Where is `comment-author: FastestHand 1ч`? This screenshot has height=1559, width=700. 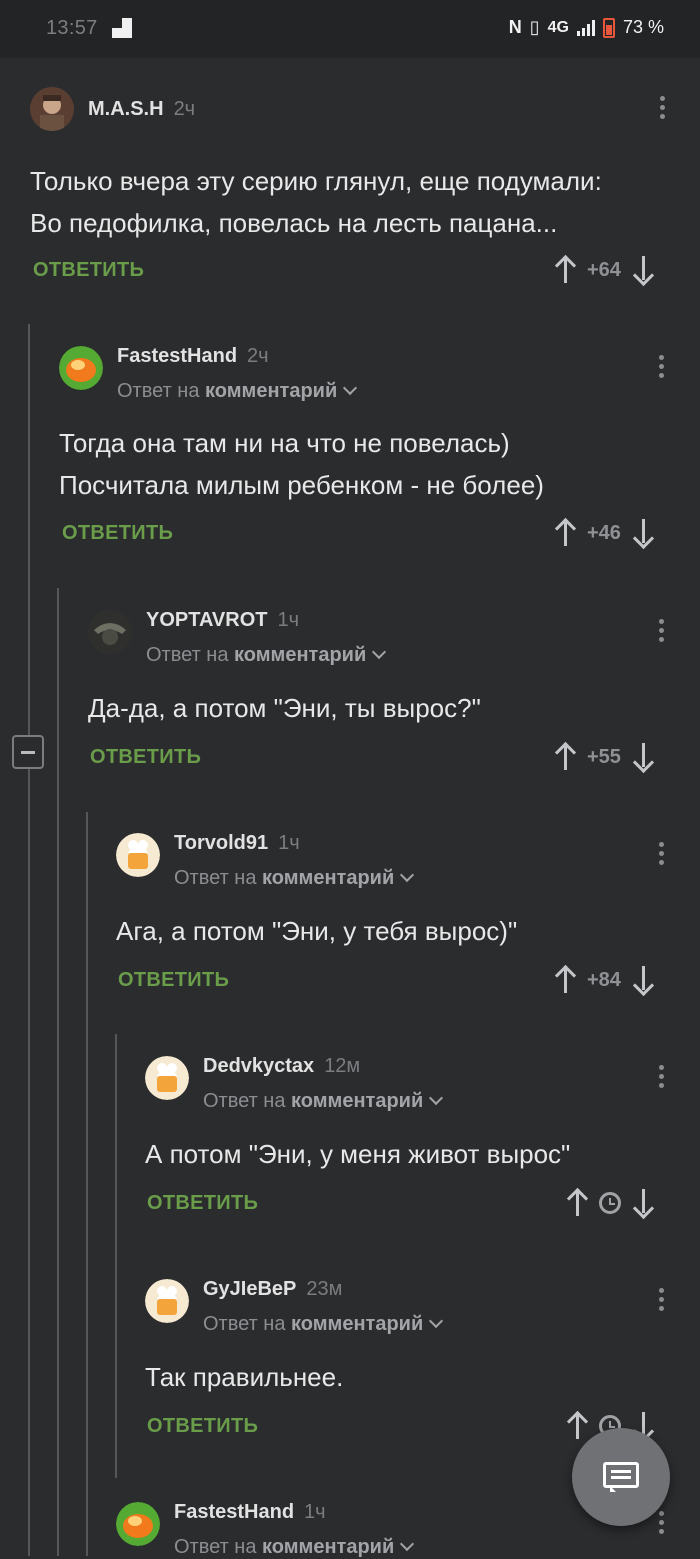
comment-author: FastestHand 1ч is located at coordinates (250, 1512).